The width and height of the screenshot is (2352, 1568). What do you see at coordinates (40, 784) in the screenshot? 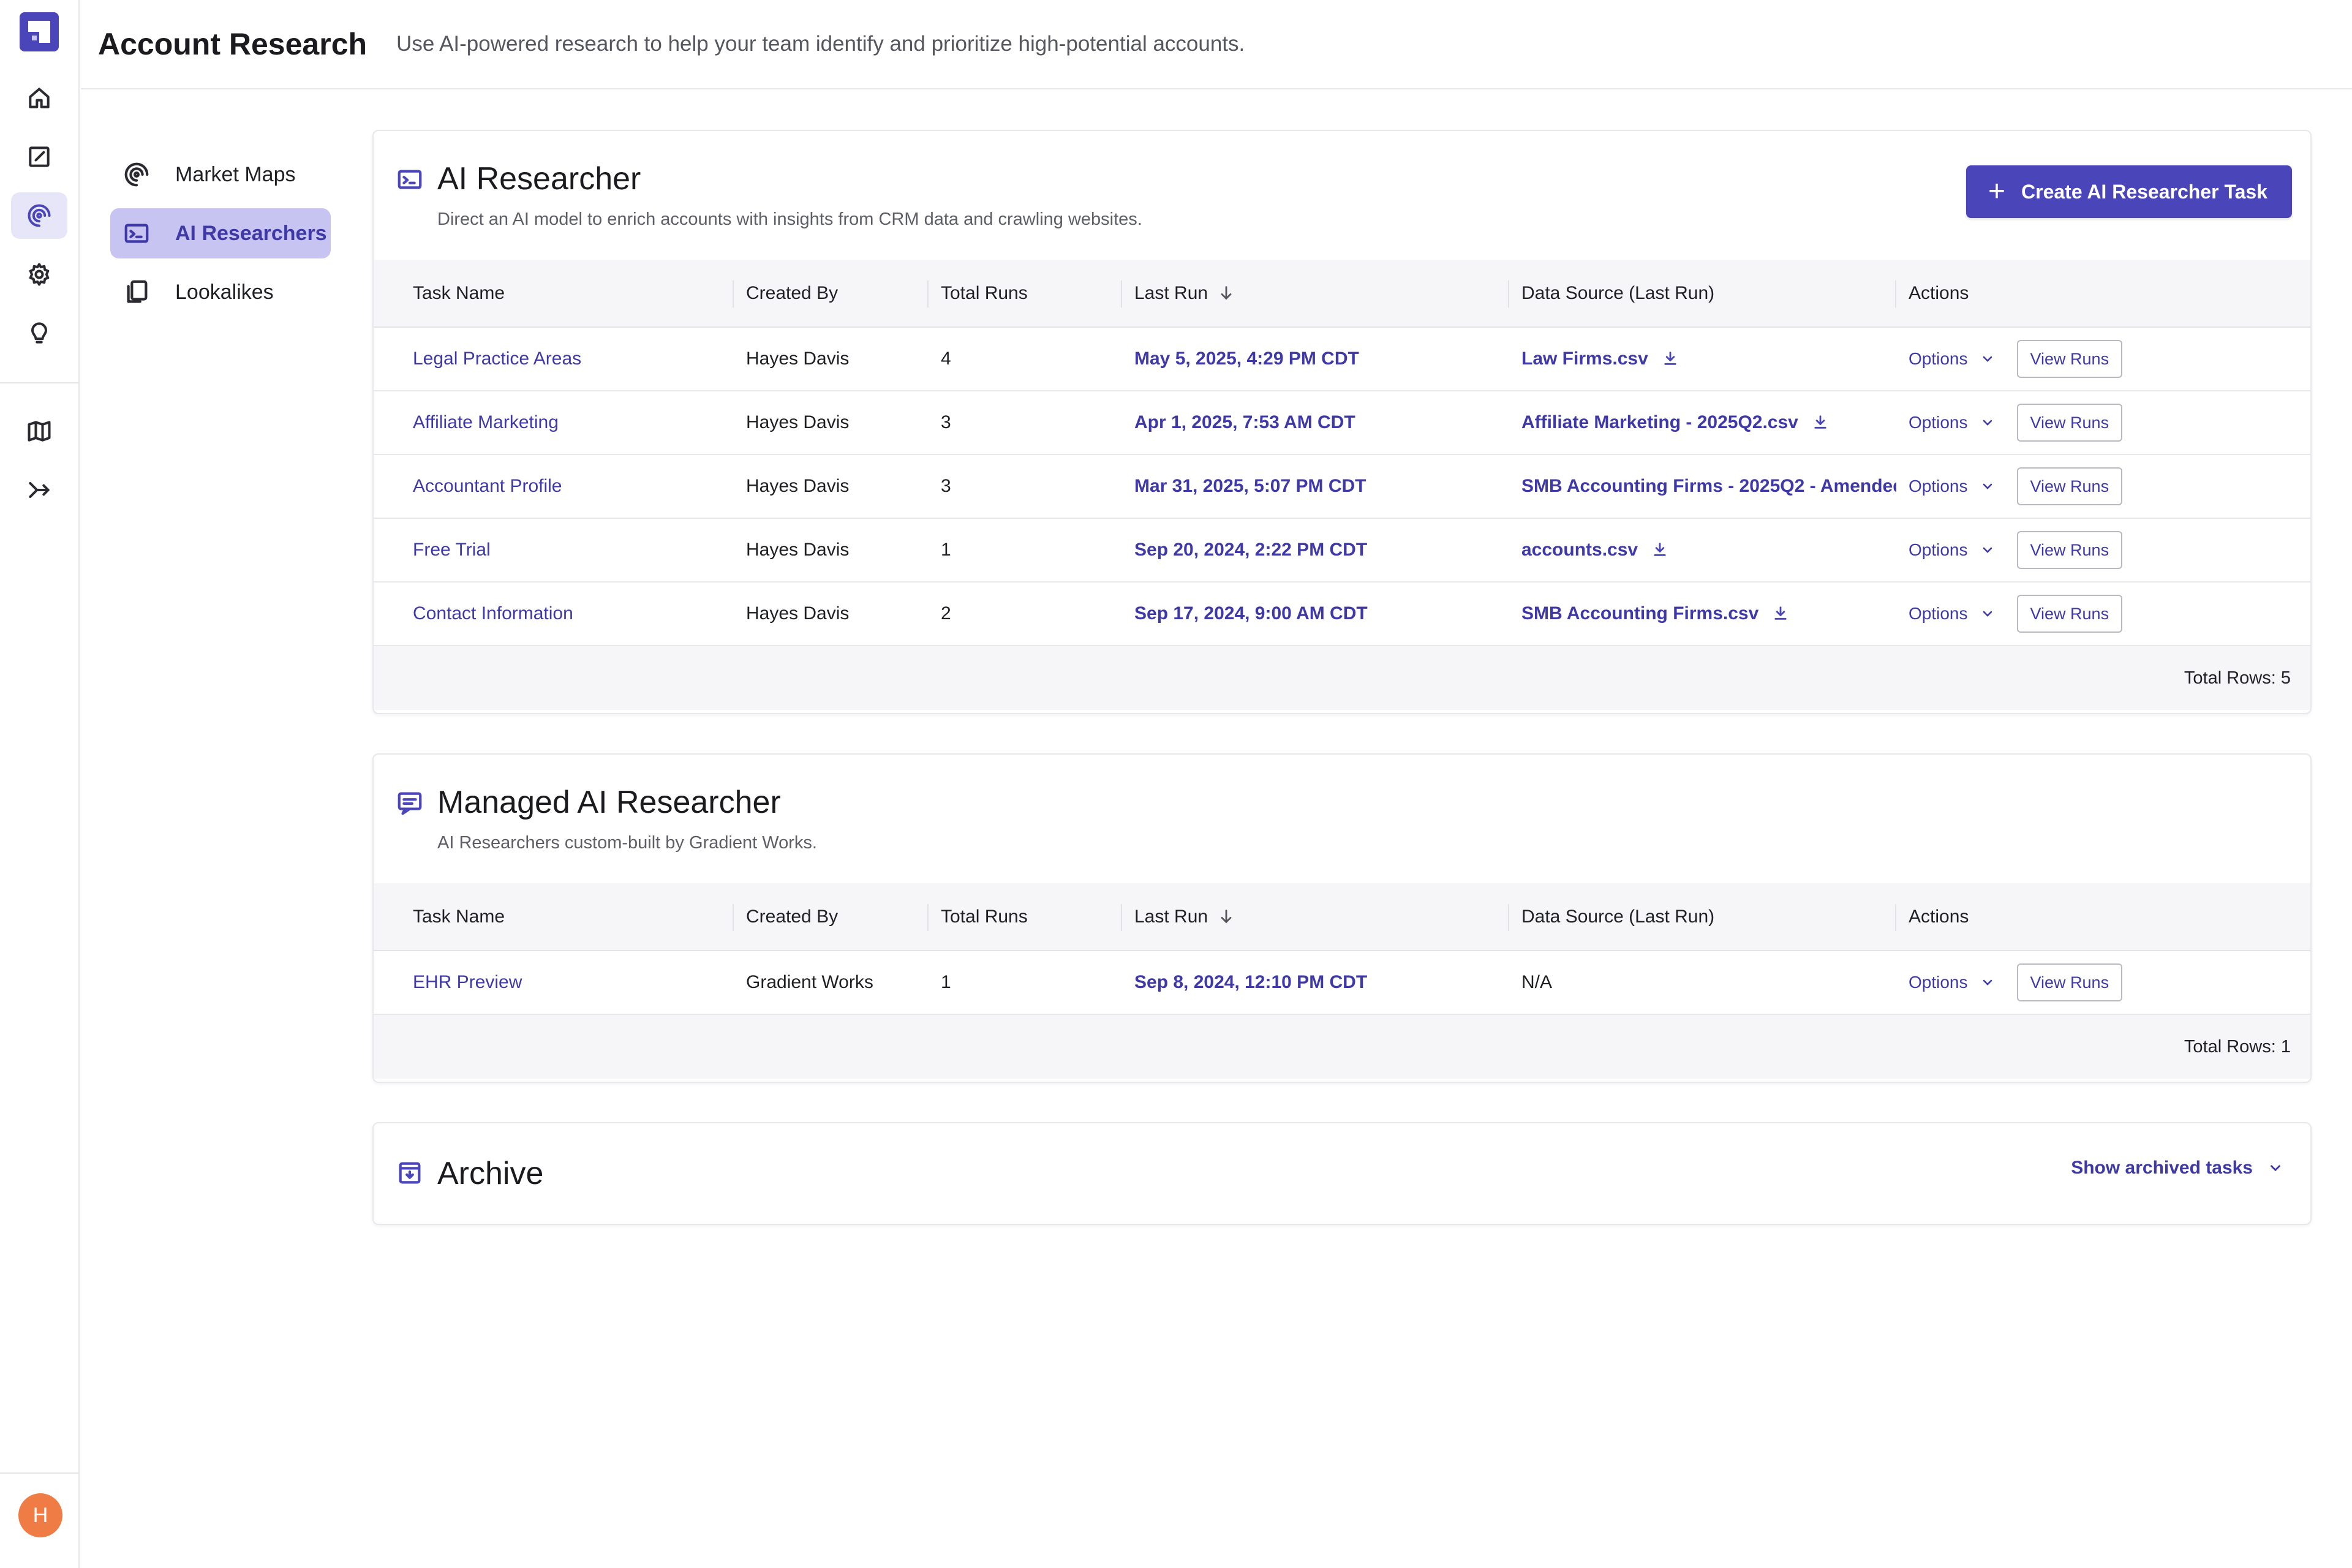
I see `left-rail: H` at bounding box center [40, 784].